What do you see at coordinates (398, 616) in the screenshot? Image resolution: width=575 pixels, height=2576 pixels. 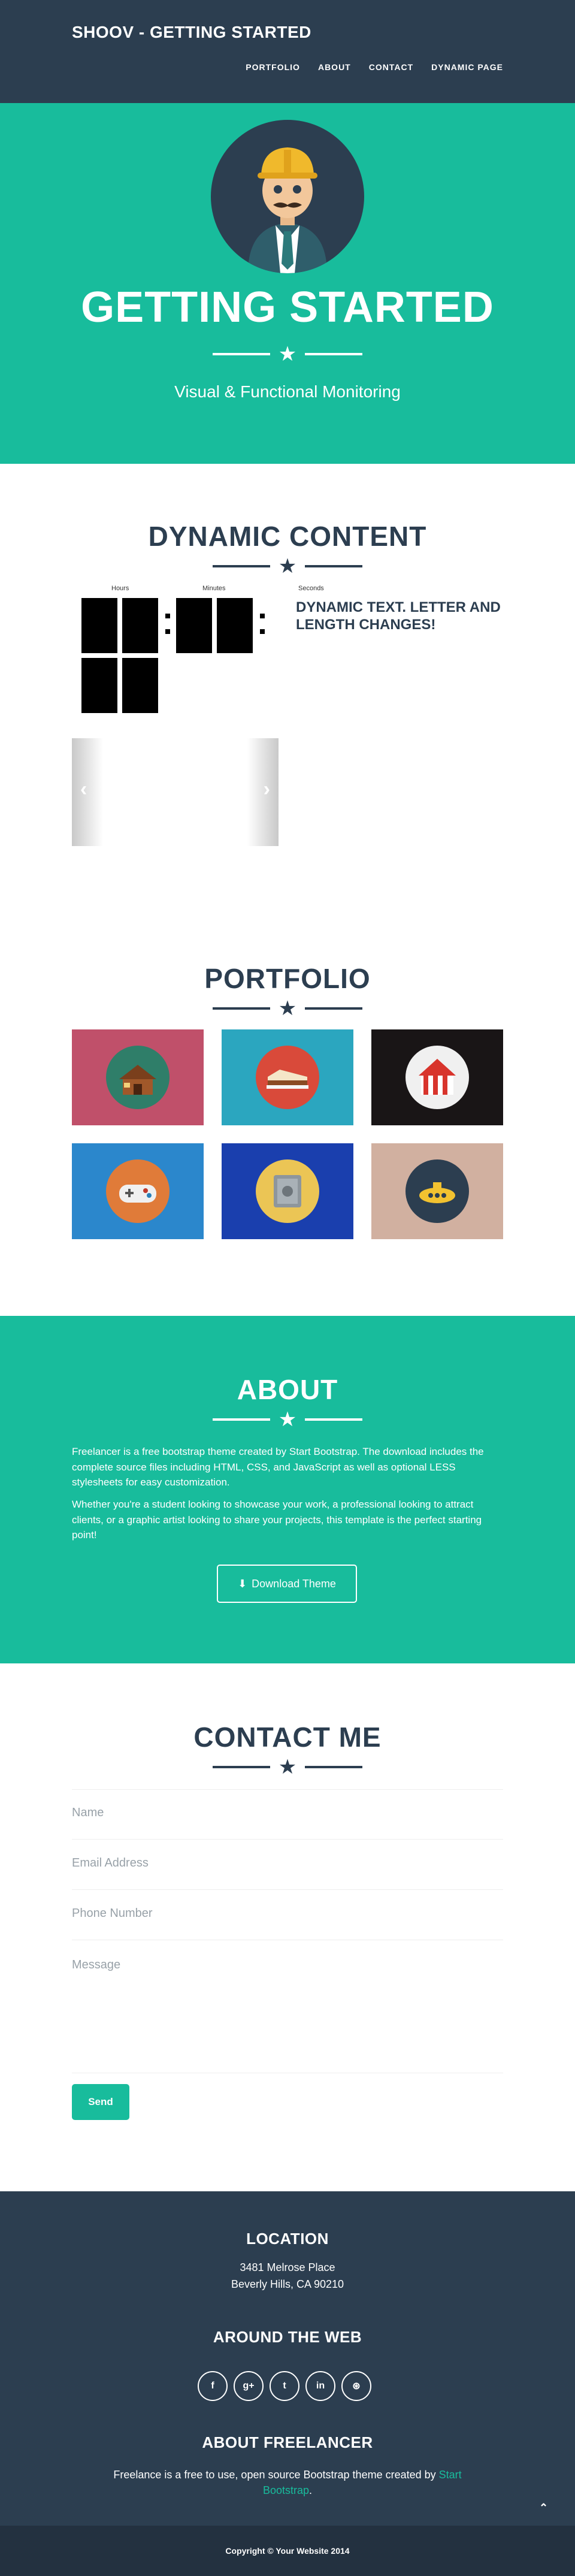 I see `dynamic-text: DYNAMIC TEXT. LETTER AND LENGTH CHANGES!` at bounding box center [398, 616].